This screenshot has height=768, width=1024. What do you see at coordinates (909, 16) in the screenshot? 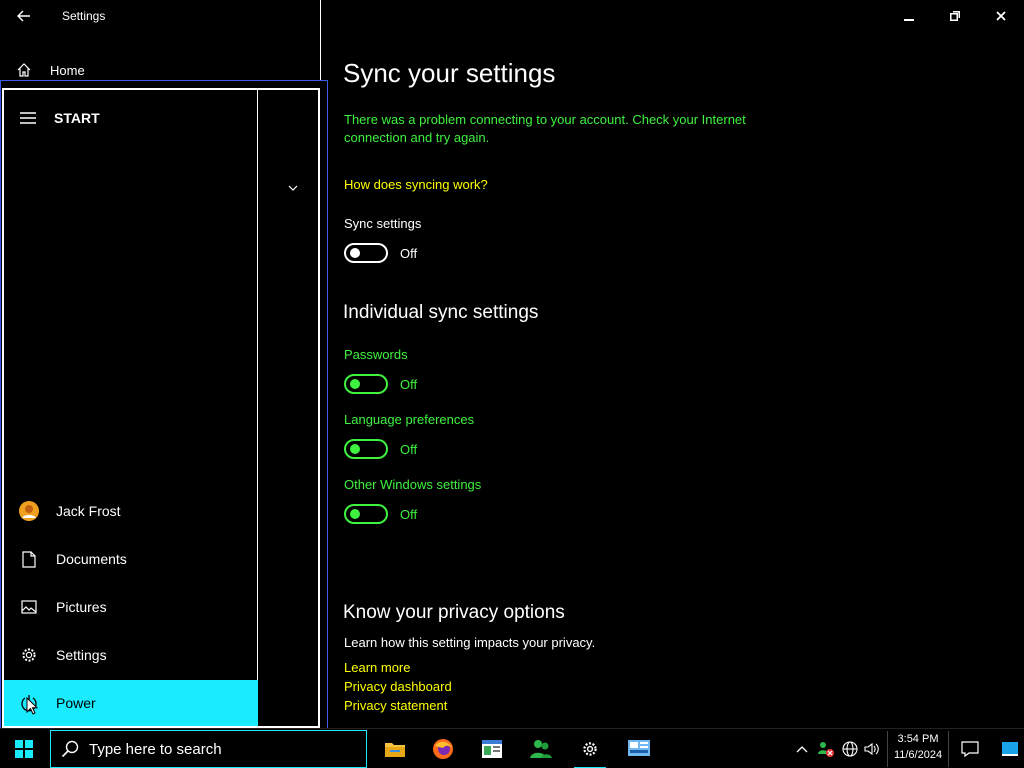
I see `minimize-button` at bounding box center [909, 16].